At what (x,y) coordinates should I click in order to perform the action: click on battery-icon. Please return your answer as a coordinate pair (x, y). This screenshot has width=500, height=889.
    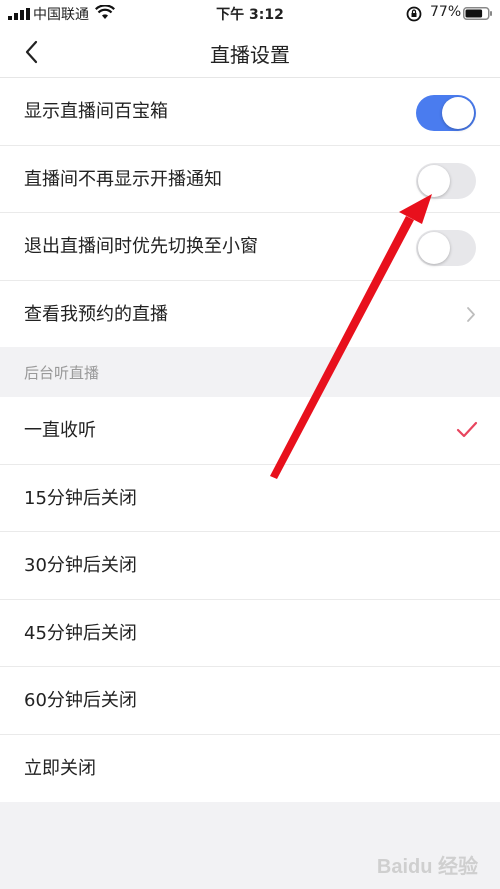
    Looking at the image, I should click on (477, 13).